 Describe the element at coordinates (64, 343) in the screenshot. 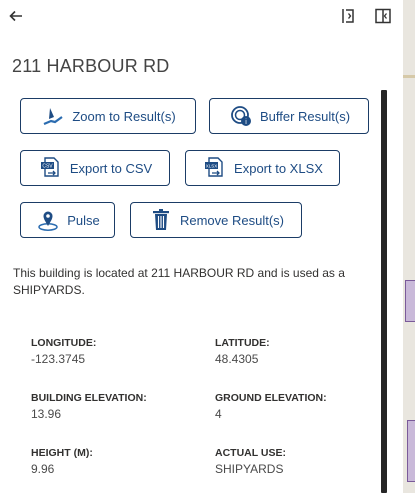

I see `attribute-label: LONGITUDE:` at that location.